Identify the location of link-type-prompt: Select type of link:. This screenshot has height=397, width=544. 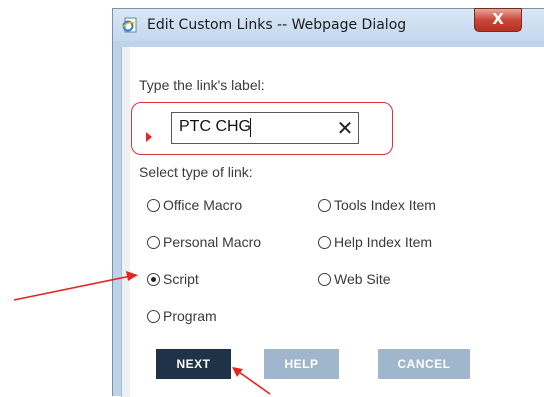
(196, 172).